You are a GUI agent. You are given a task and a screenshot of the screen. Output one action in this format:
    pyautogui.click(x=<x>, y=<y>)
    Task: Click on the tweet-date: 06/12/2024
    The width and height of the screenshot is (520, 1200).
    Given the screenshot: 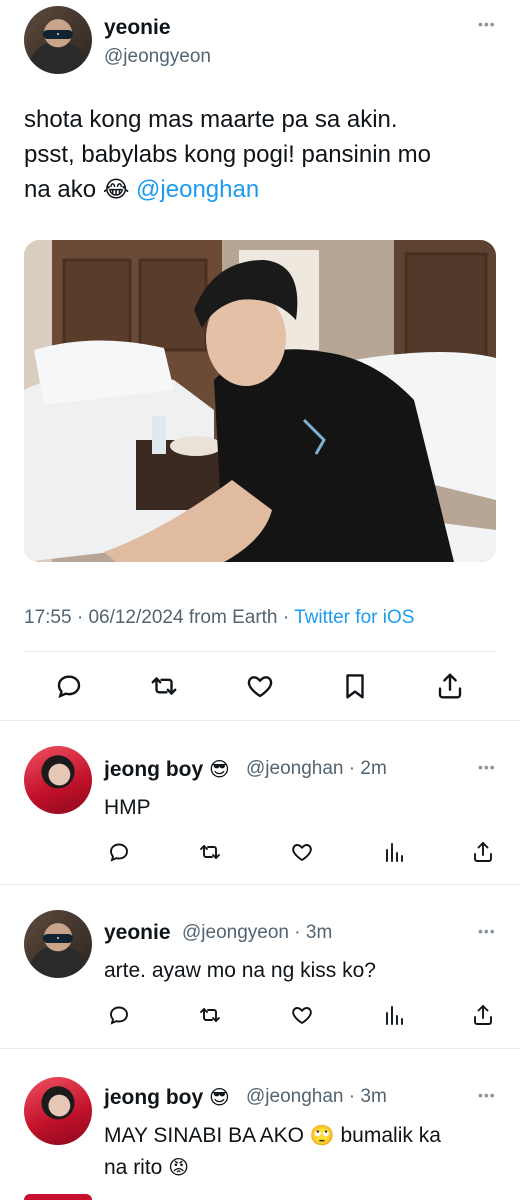 What is the action you would take?
    pyautogui.click(x=136, y=617)
    